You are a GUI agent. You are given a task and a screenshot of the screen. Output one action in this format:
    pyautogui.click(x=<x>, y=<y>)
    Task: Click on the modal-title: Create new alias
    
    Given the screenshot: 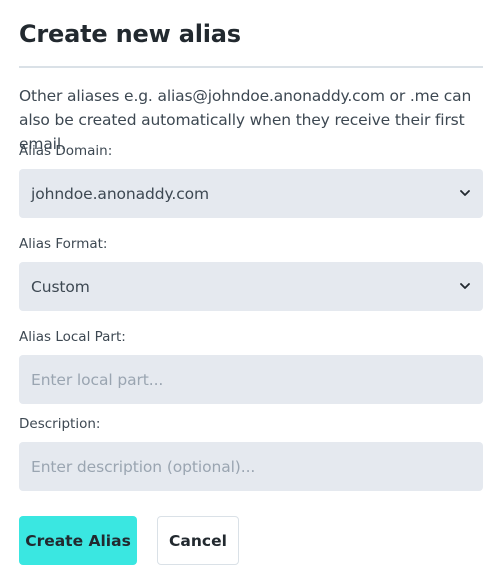 What is the action you would take?
    pyautogui.click(x=130, y=34)
    